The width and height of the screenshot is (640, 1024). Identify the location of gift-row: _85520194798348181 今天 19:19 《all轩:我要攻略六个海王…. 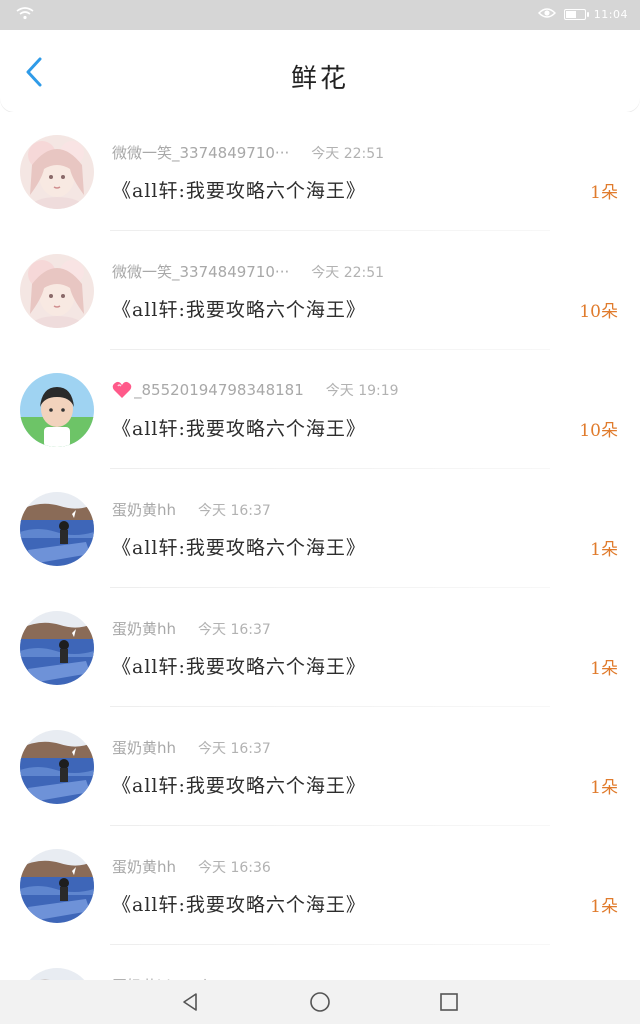
(320, 409).